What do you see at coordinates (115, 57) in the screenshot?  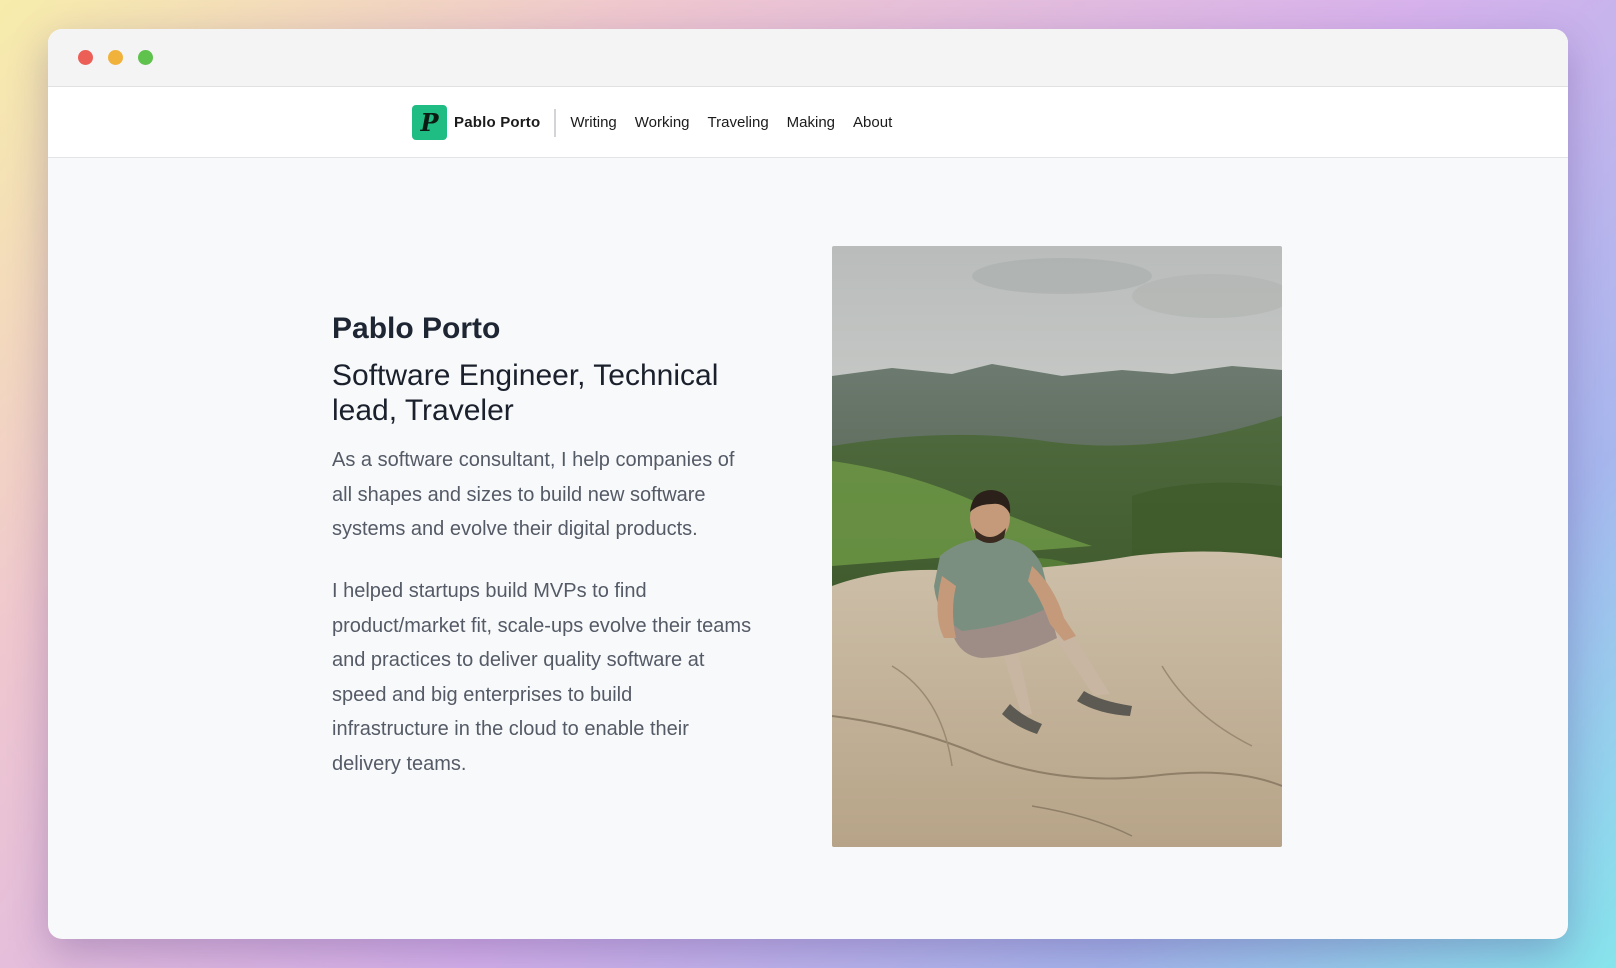 I see `minimize-window-button` at bounding box center [115, 57].